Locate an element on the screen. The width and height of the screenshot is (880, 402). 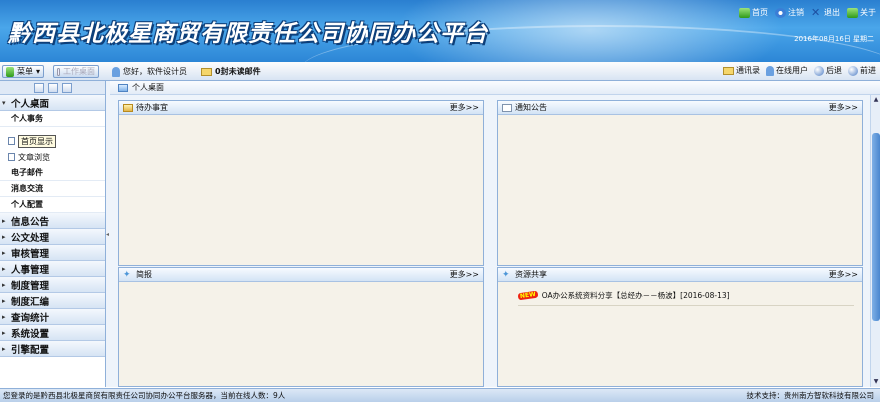
collapse-arrow-icon: ◂ is located at coordinates (107, 234).